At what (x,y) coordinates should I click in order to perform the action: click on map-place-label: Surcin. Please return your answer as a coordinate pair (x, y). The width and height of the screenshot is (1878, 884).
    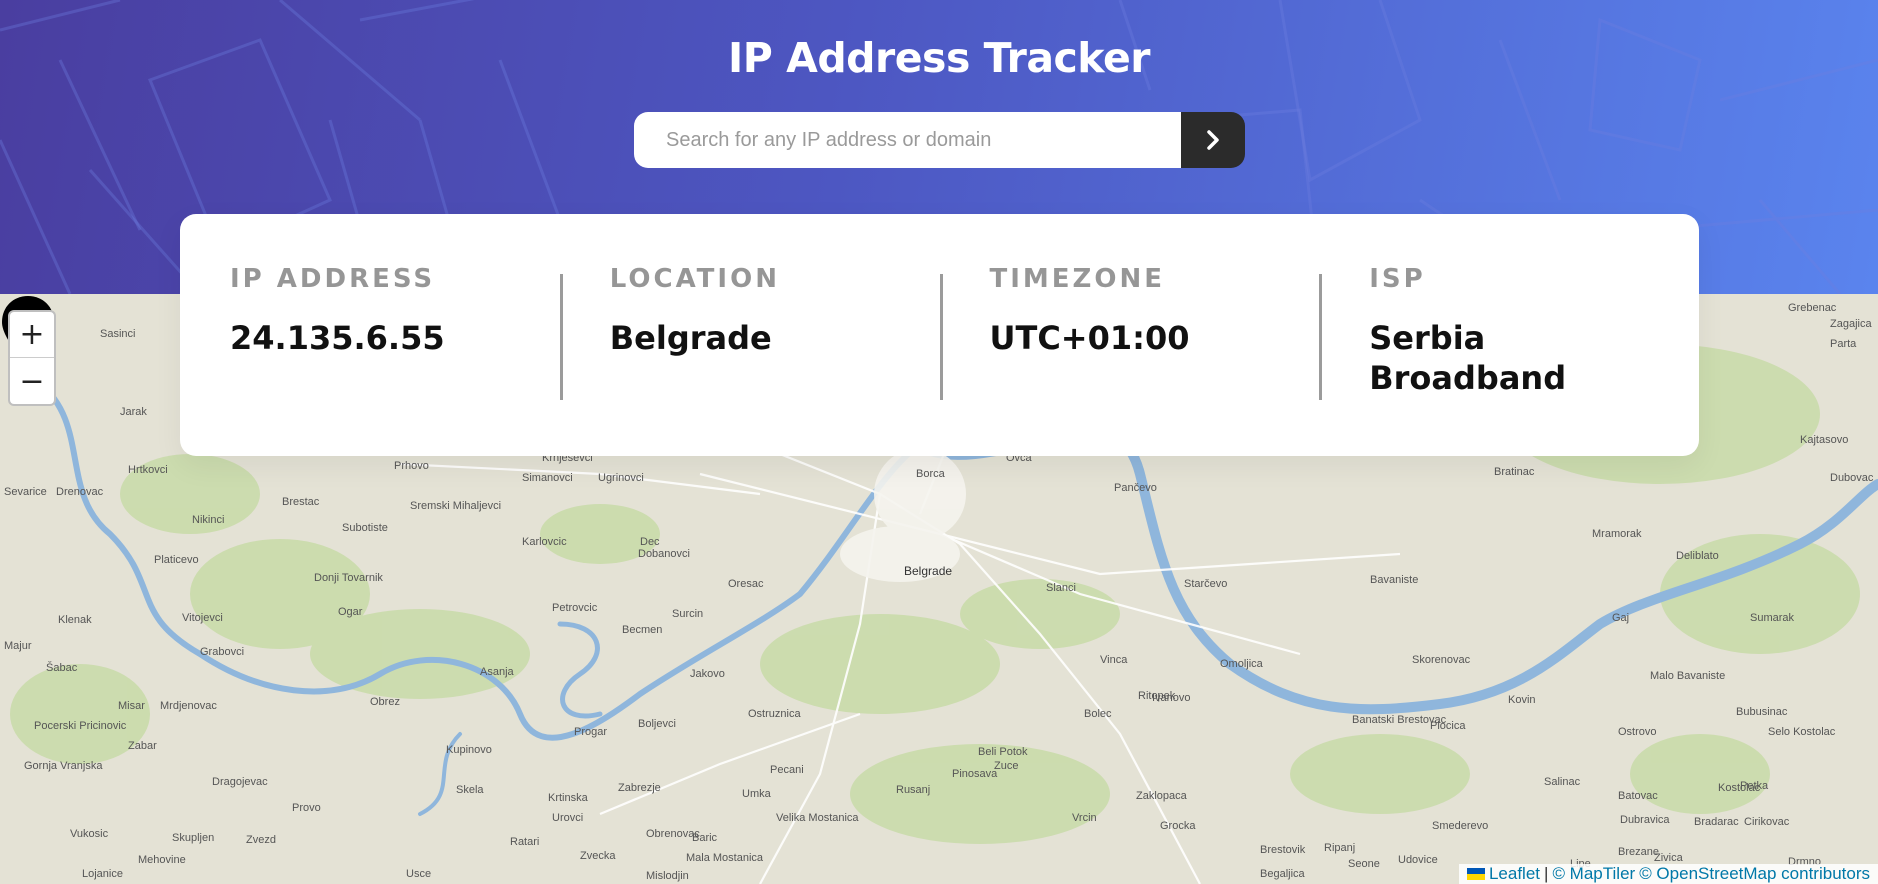
    Looking at the image, I should click on (688, 614).